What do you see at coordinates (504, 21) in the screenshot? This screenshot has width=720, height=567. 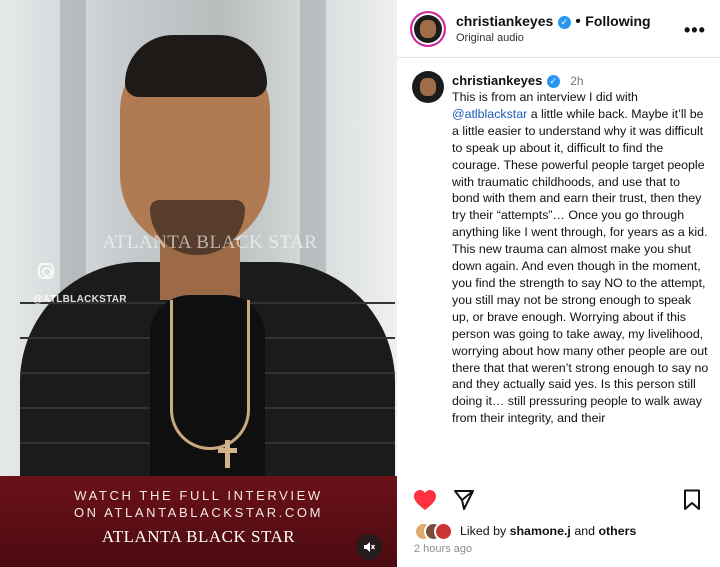 I see `header-username: christiankeyes` at bounding box center [504, 21].